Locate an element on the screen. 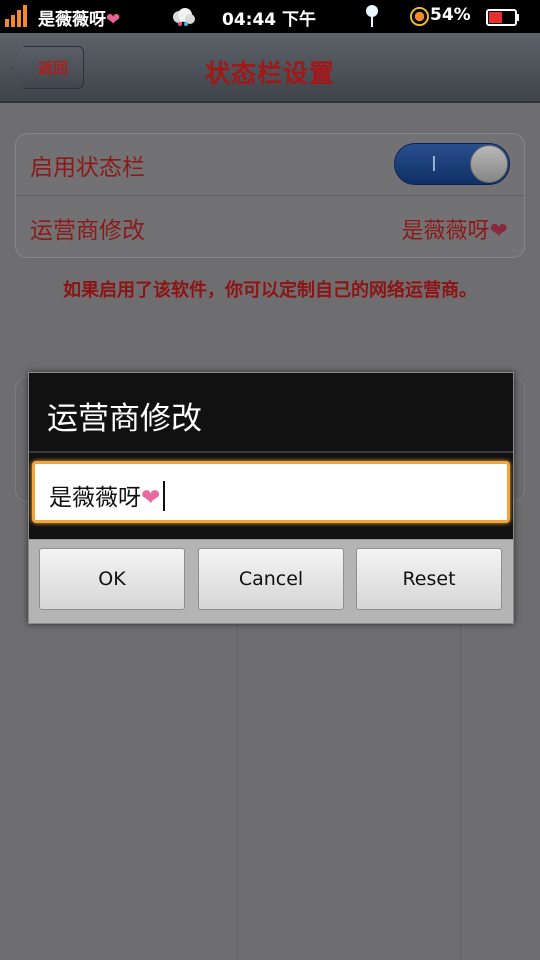  reset-button: Reset is located at coordinates (429, 579).